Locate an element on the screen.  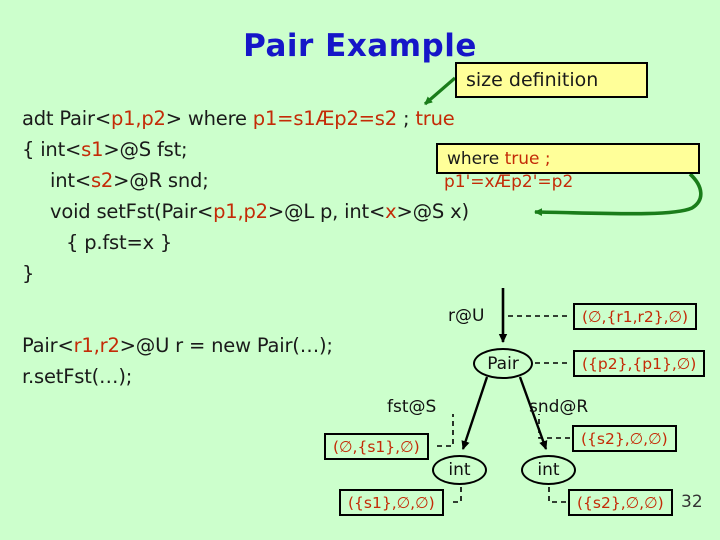
page-number: 32 is located at coordinates (692, 502).